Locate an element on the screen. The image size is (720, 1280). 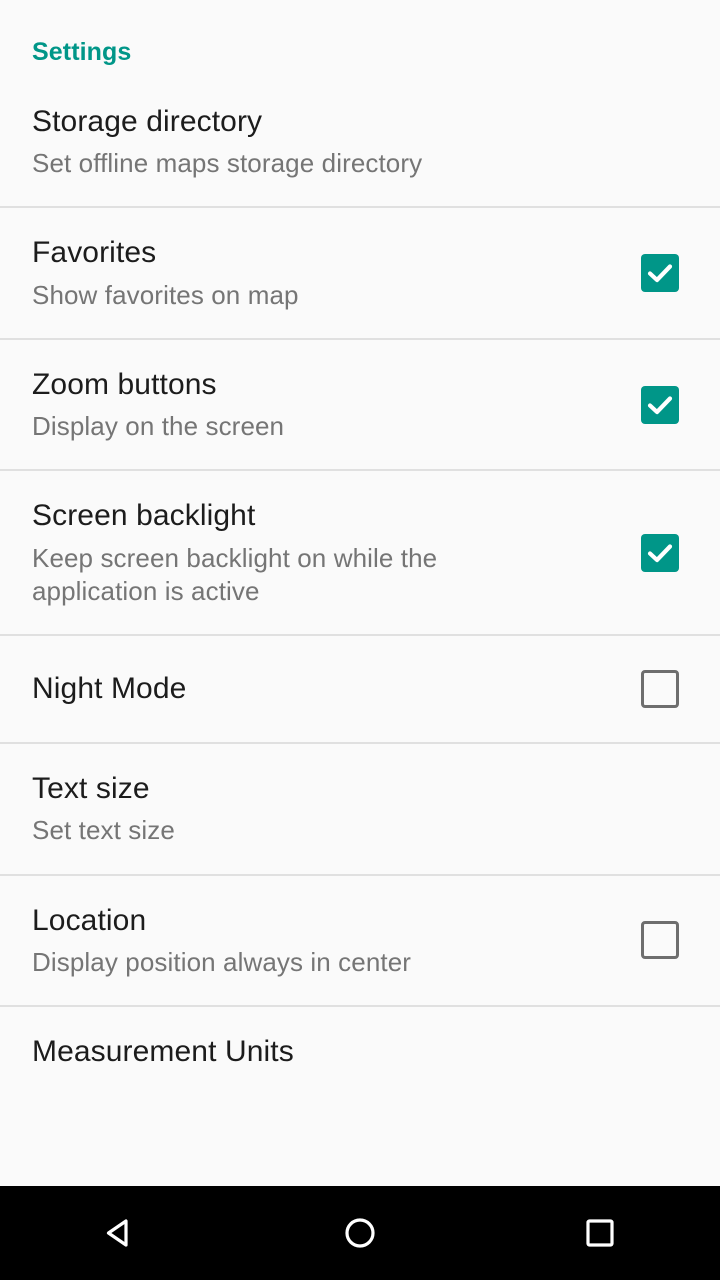
setting-row-favorites: Favorites Show favorites on map is located at coordinates (360, 272).